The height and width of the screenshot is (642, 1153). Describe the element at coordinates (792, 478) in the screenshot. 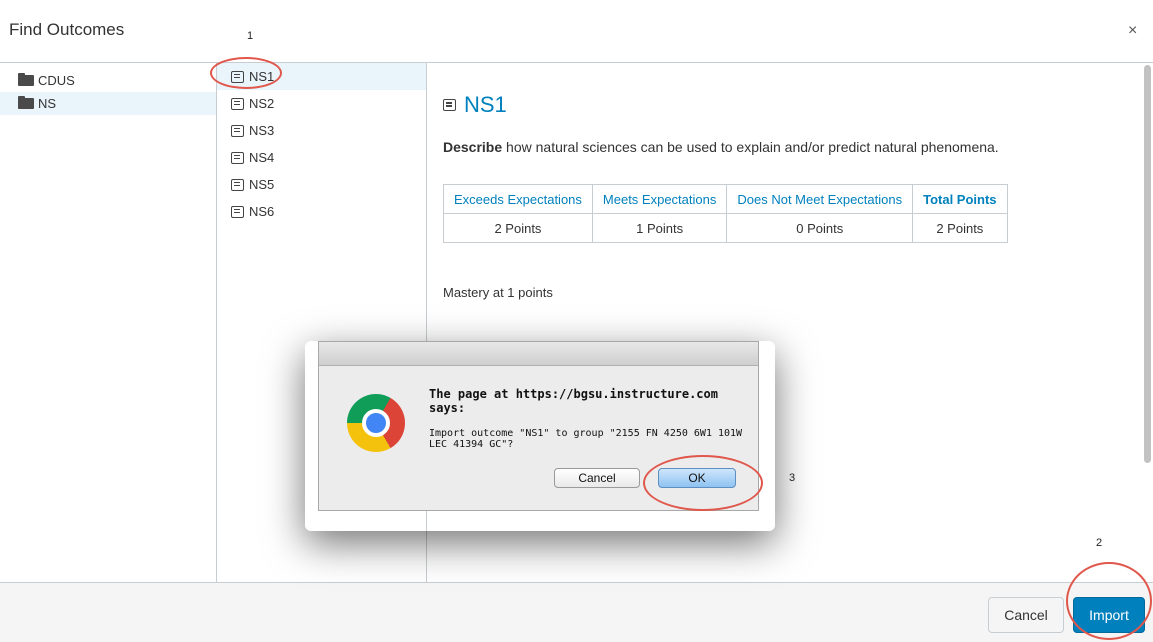

I see `annotation-number: 3` at that location.